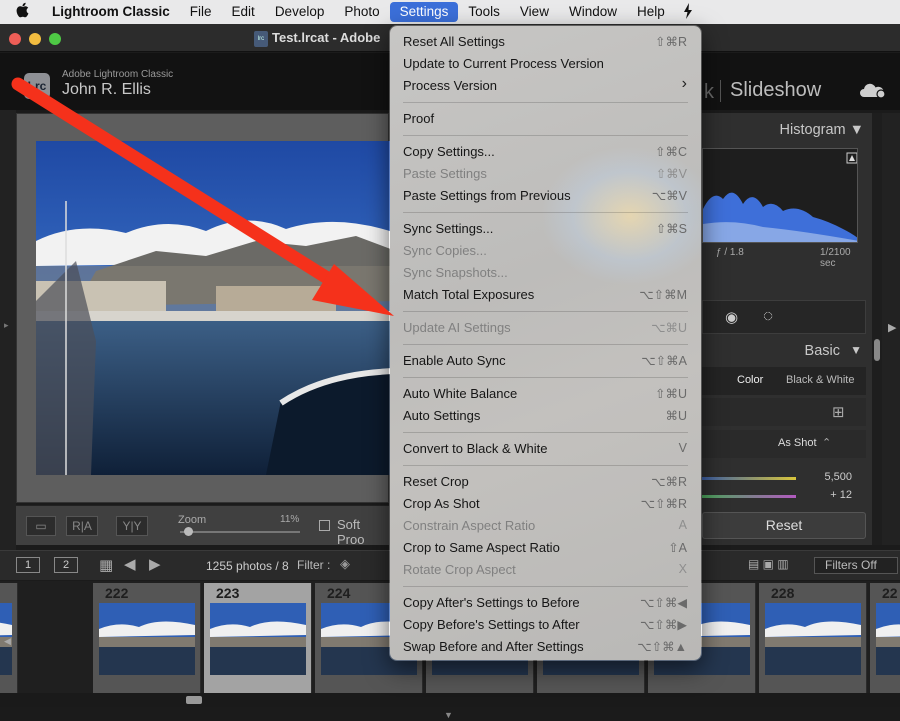 Image resolution: width=900 pixels, height=721 pixels. I want to click on filmstrip-cell: 223, so click(258, 638).